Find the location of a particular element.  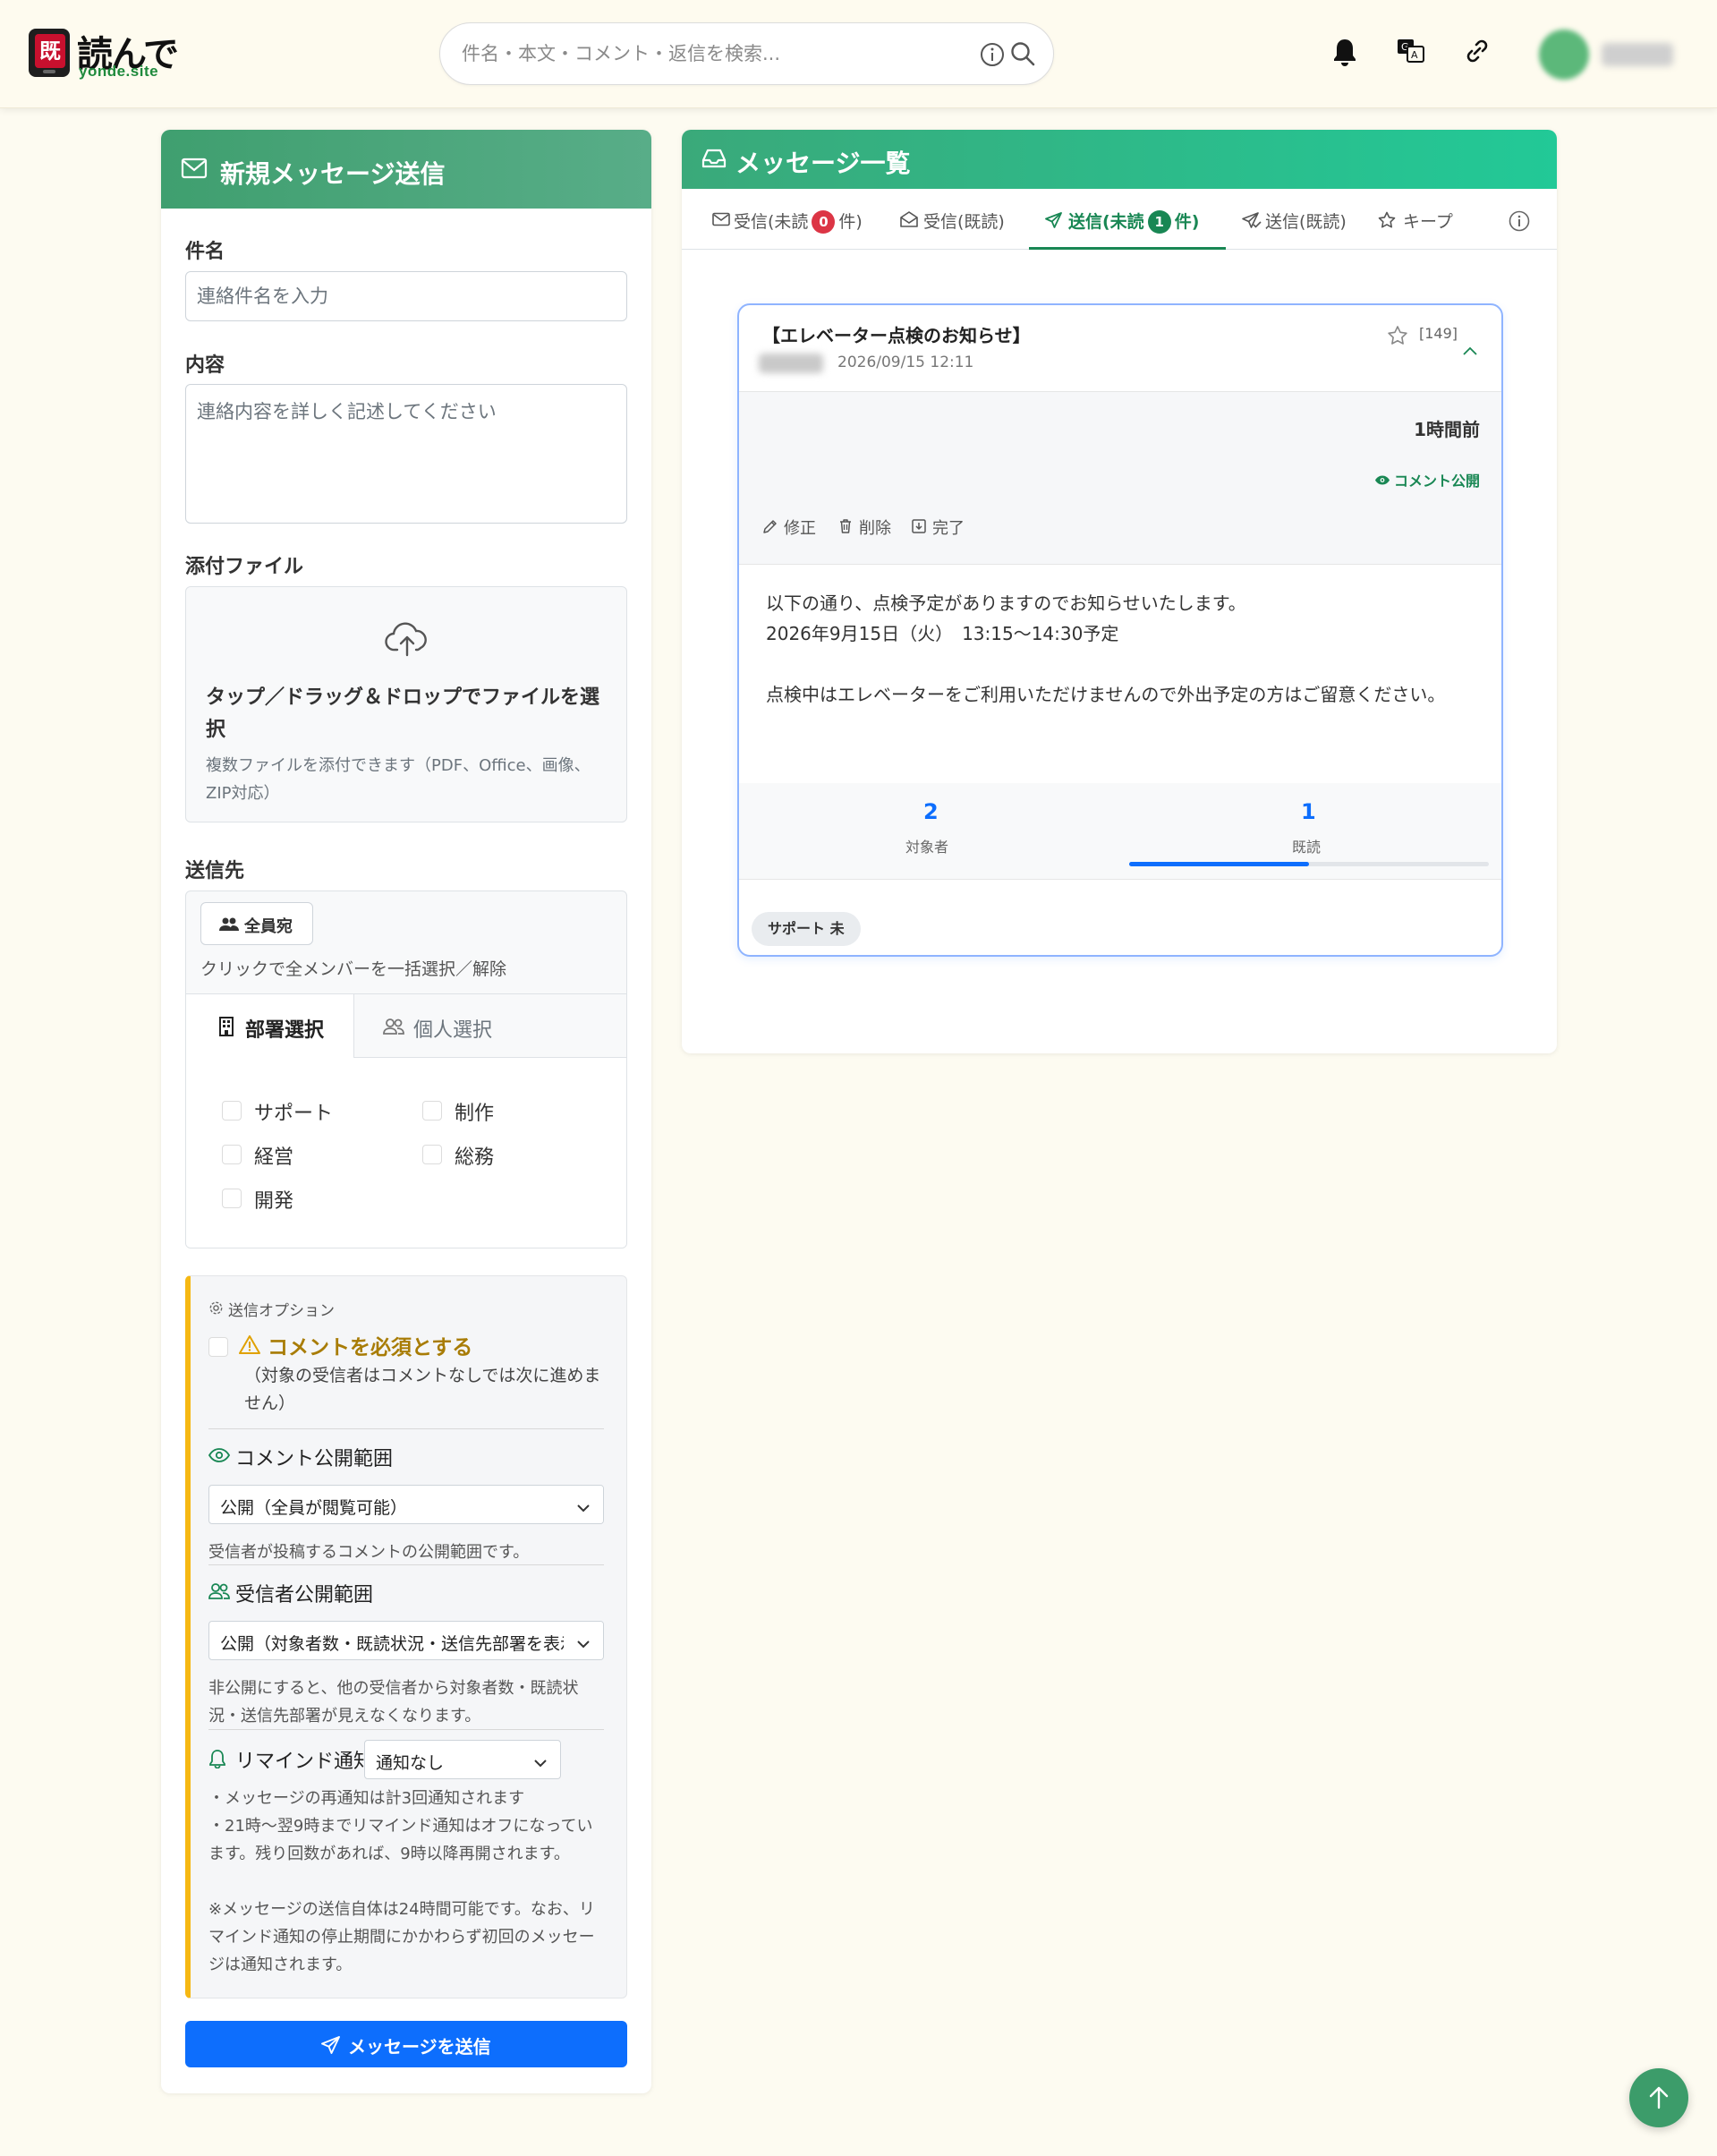

dropzone-title: タップ／ドラッグ＆ドロップでファイルを選択 is located at coordinates (403, 713).